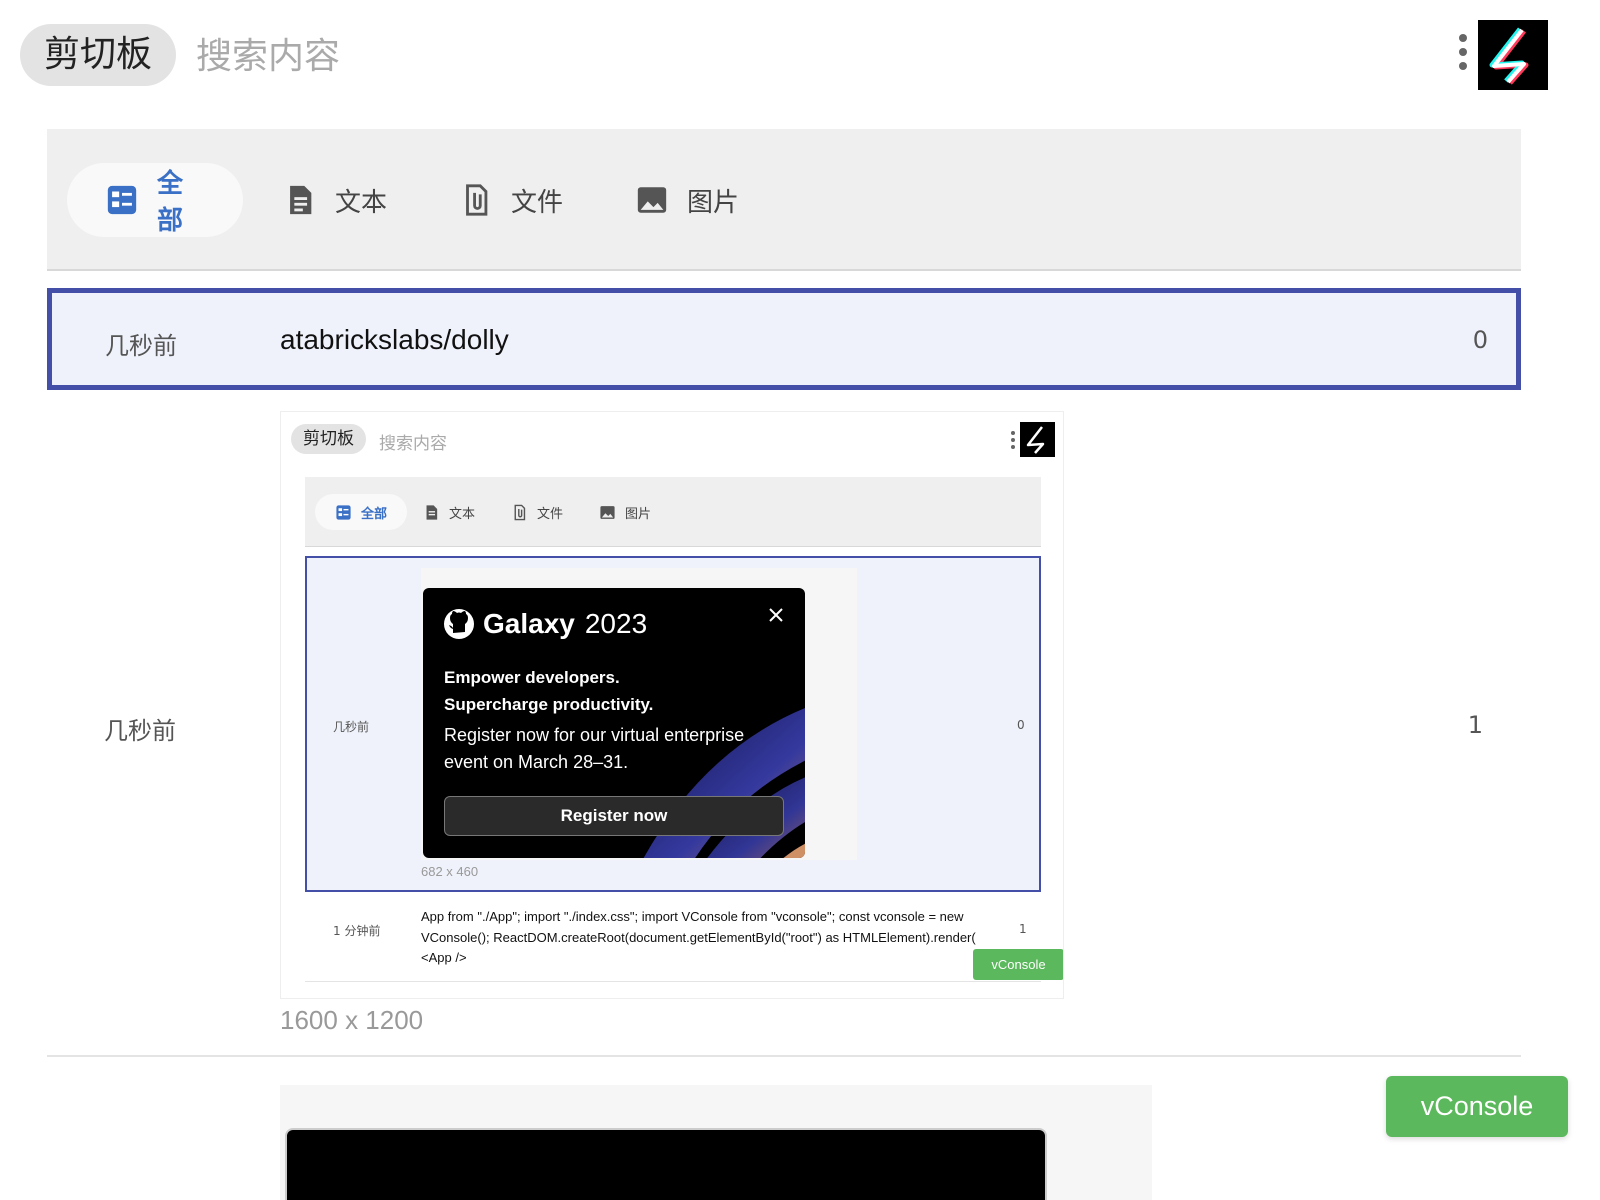 Image resolution: width=1600 pixels, height=1200 pixels. I want to click on preview-search-placeholder: 搜索内容, so click(413, 444).